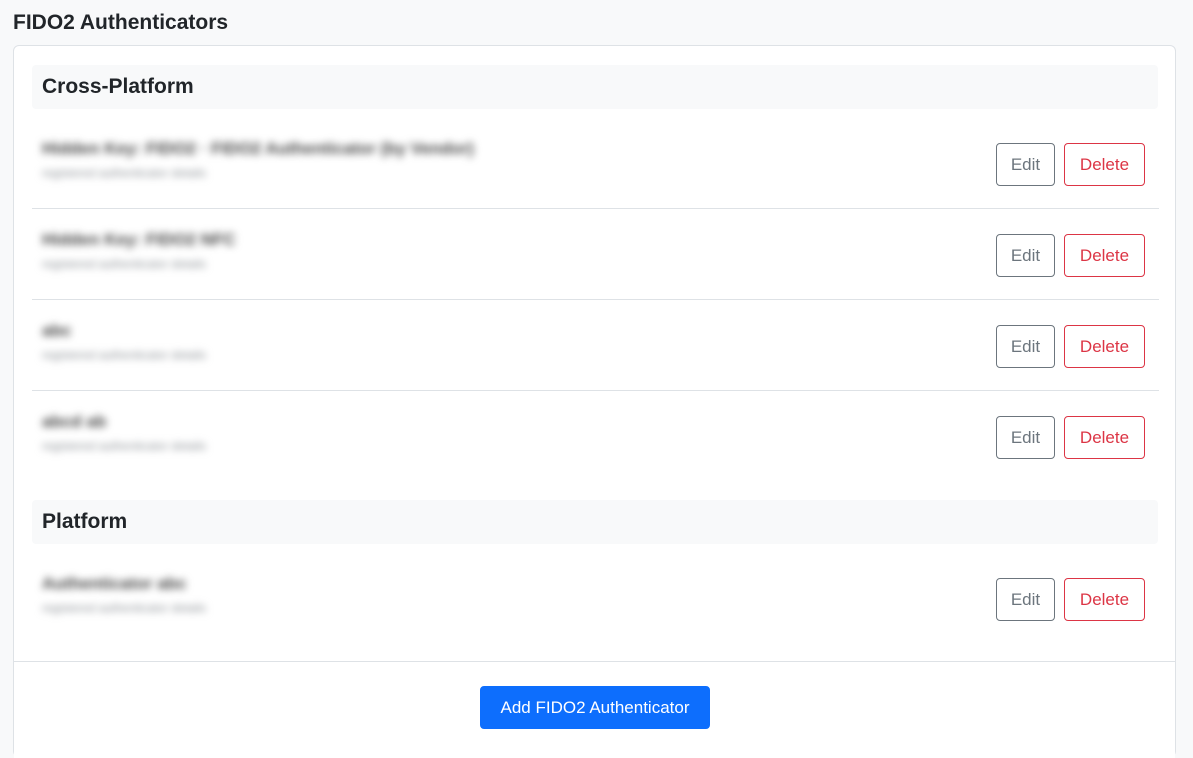 This screenshot has width=1193, height=758. What do you see at coordinates (57, 330) in the screenshot?
I see `authenticator-name: abc` at bounding box center [57, 330].